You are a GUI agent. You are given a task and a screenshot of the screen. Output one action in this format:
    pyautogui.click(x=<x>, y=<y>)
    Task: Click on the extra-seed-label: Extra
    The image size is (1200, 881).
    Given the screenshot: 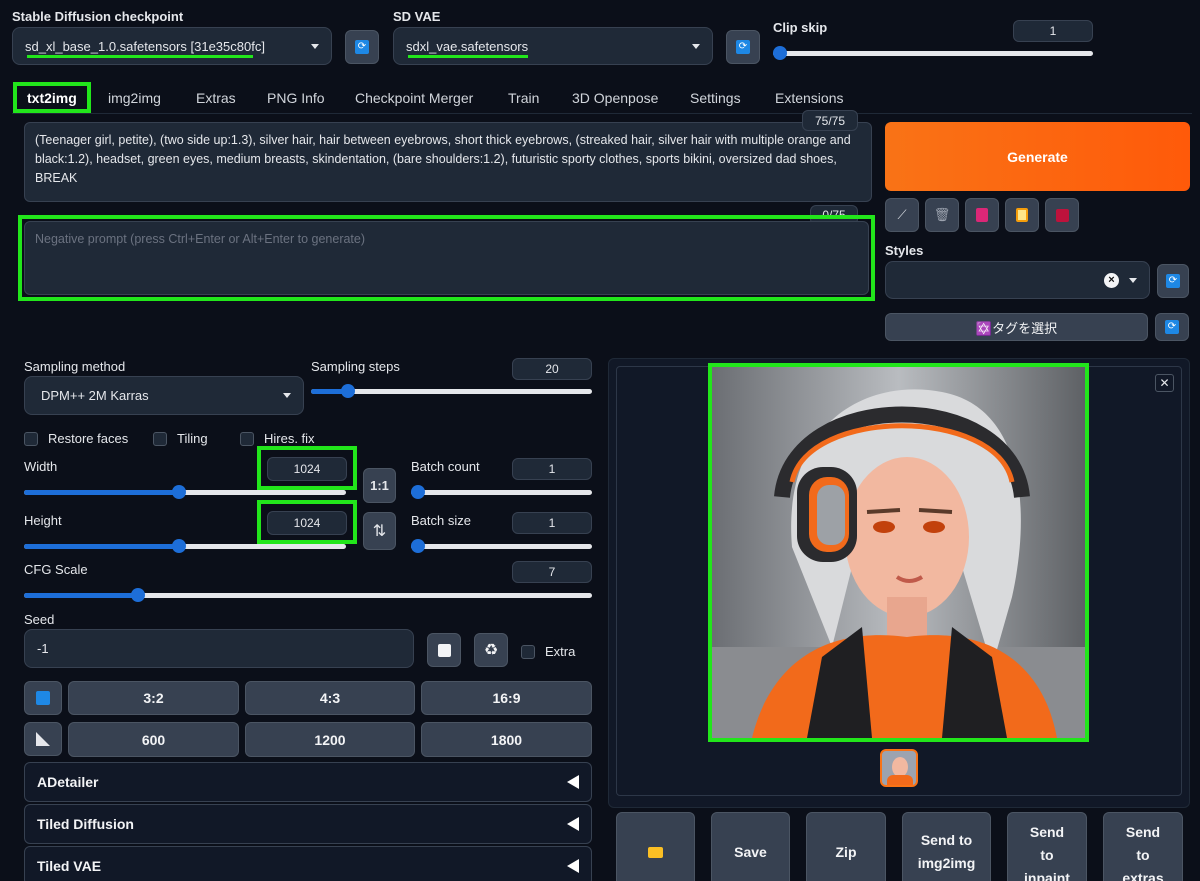 What is the action you would take?
    pyautogui.click(x=560, y=651)
    